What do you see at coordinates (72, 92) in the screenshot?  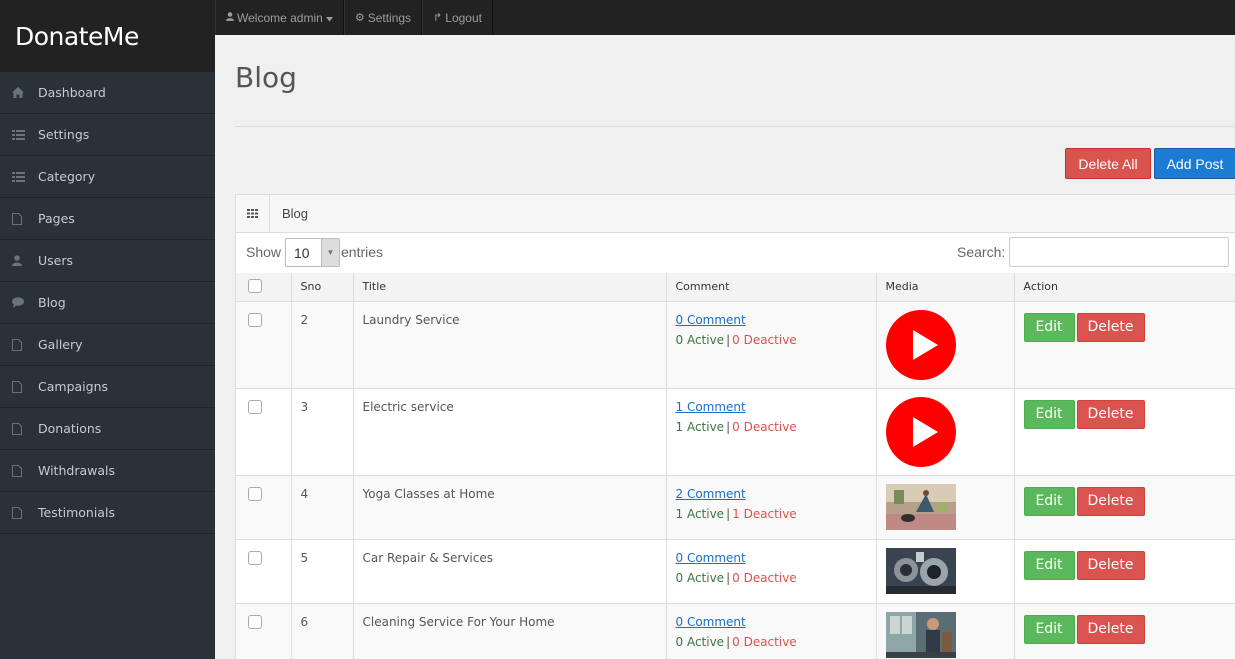 I see `sidebar-item-label: Dashboard` at bounding box center [72, 92].